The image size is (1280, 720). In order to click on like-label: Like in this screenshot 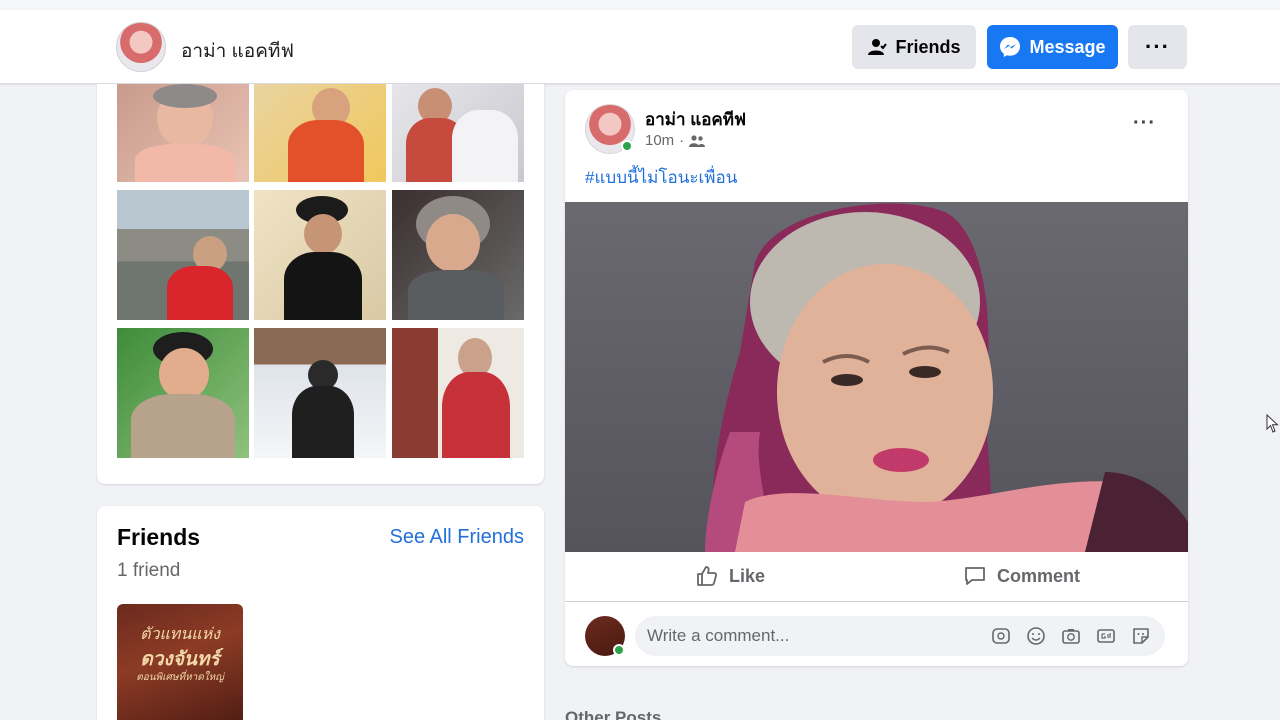, I will do `click(747, 575)`.